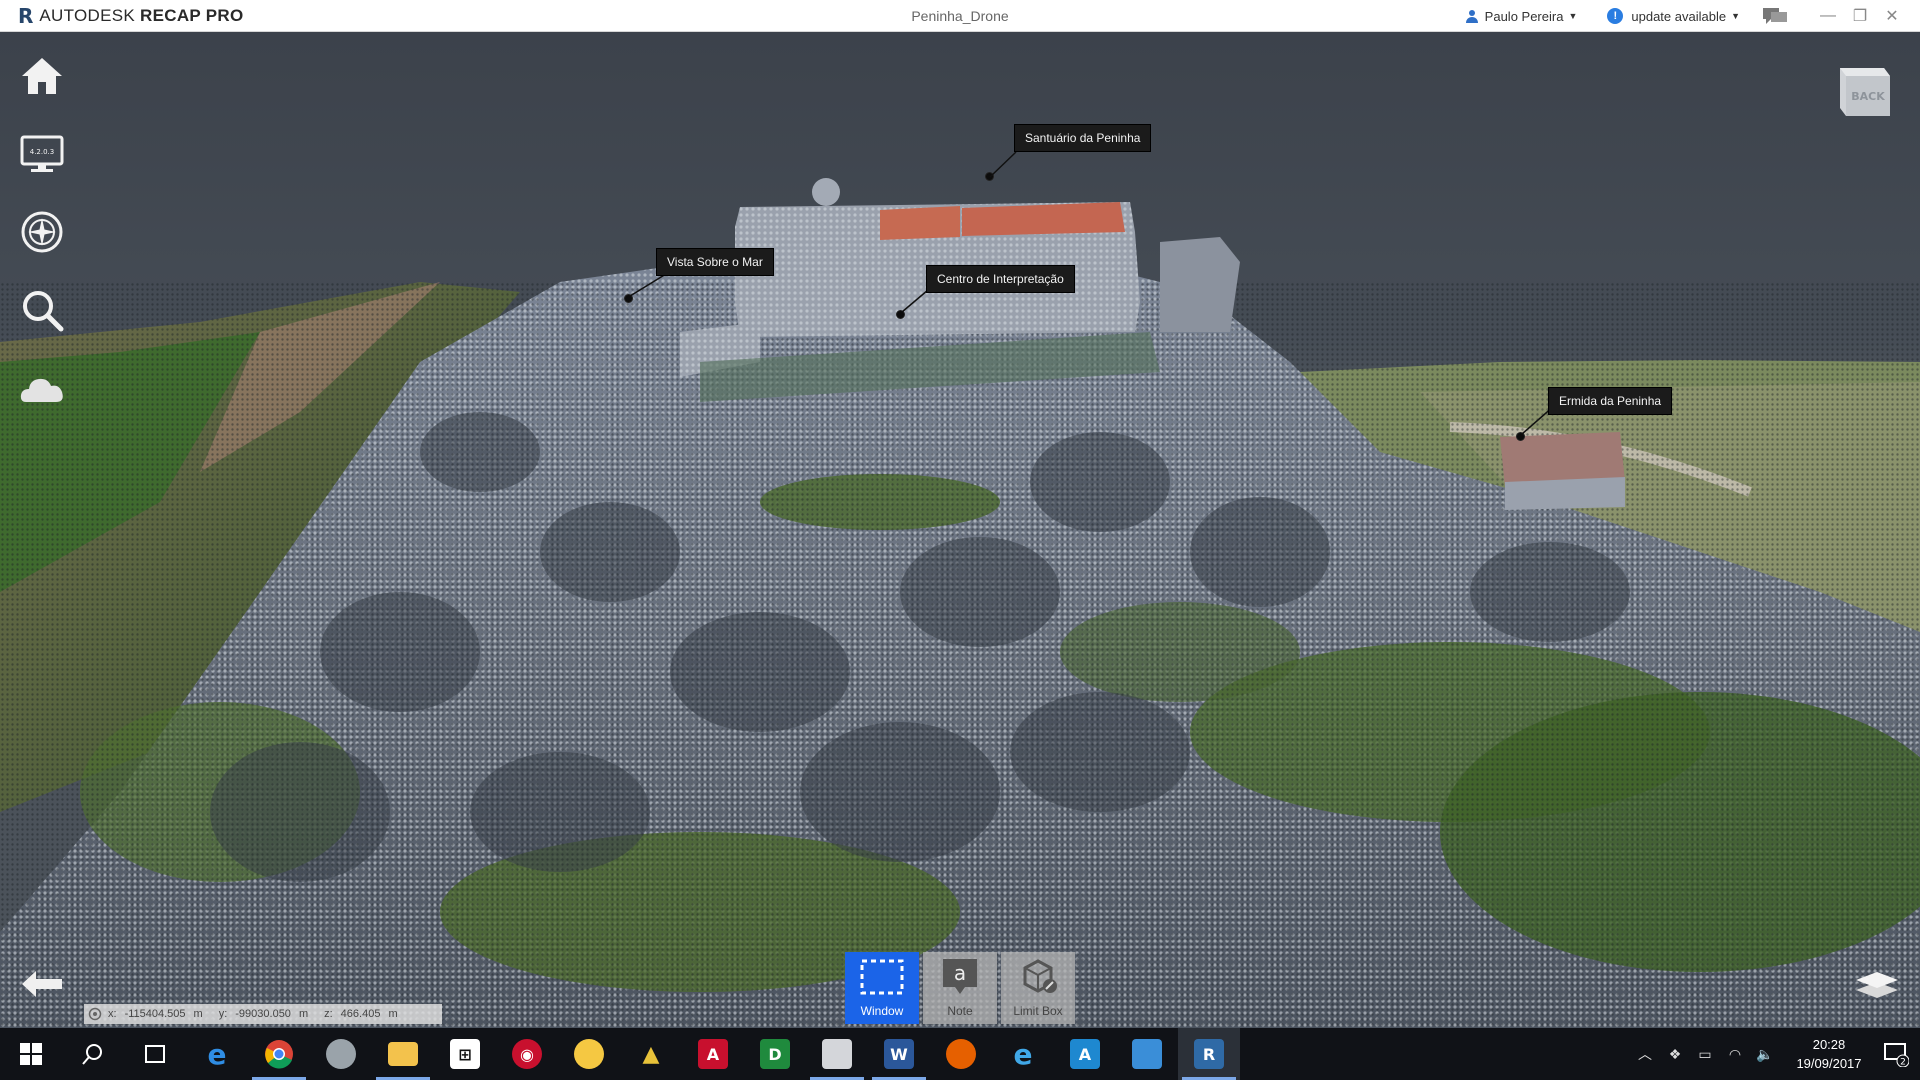 The height and width of the screenshot is (1080, 1920). I want to click on display-version-badge: 4.2.0.3, so click(42, 152).